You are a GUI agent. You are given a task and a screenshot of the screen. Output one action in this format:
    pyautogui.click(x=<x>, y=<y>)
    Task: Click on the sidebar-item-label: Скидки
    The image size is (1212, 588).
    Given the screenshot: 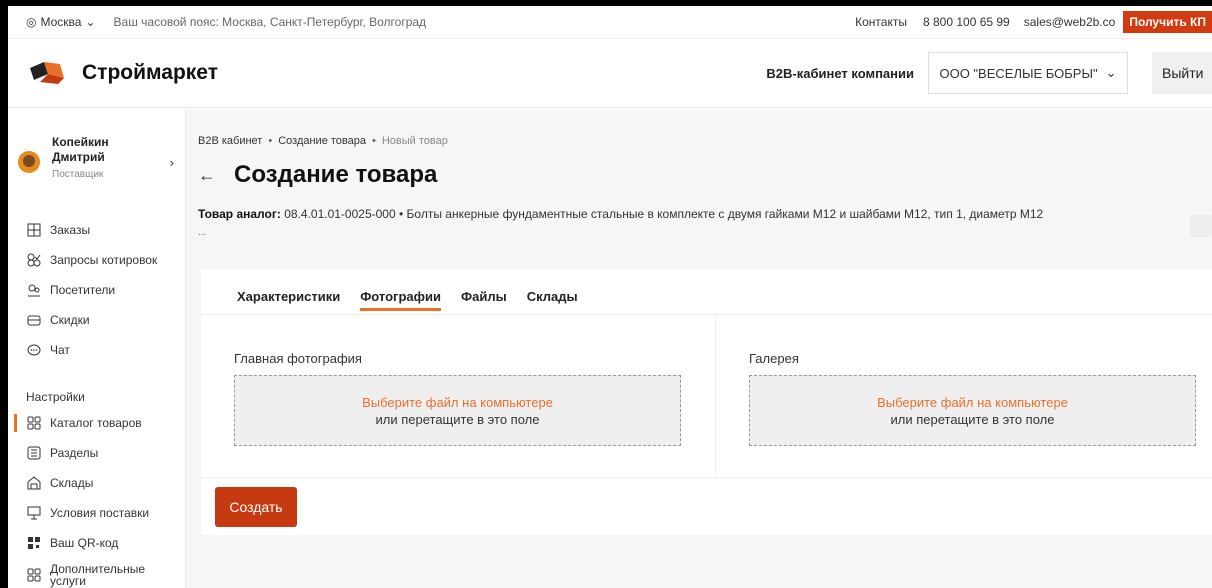 What is the action you would take?
    pyautogui.click(x=70, y=320)
    